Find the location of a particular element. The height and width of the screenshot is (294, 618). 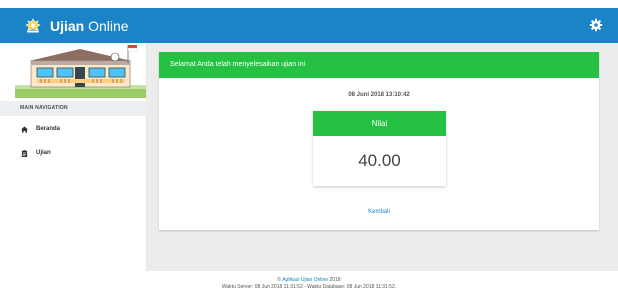

gear-icon is located at coordinates (596, 25).